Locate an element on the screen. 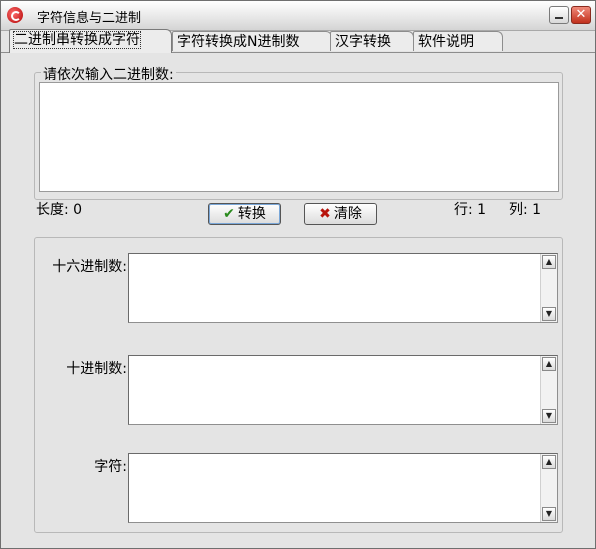 The height and width of the screenshot is (549, 596). convert-button-label: 转换 is located at coordinates (251, 214).